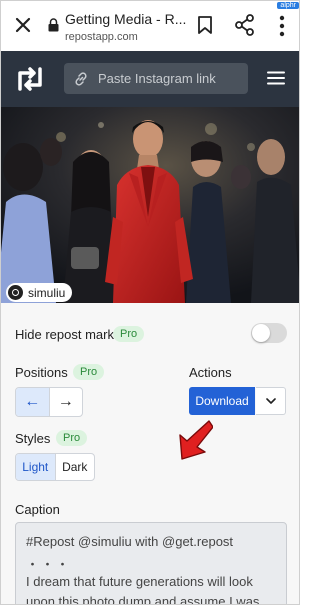  What do you see at coordinates (75, 467) in the screenshot?
I see `style-dark-button: Dark` at bounding box center [75, 467].